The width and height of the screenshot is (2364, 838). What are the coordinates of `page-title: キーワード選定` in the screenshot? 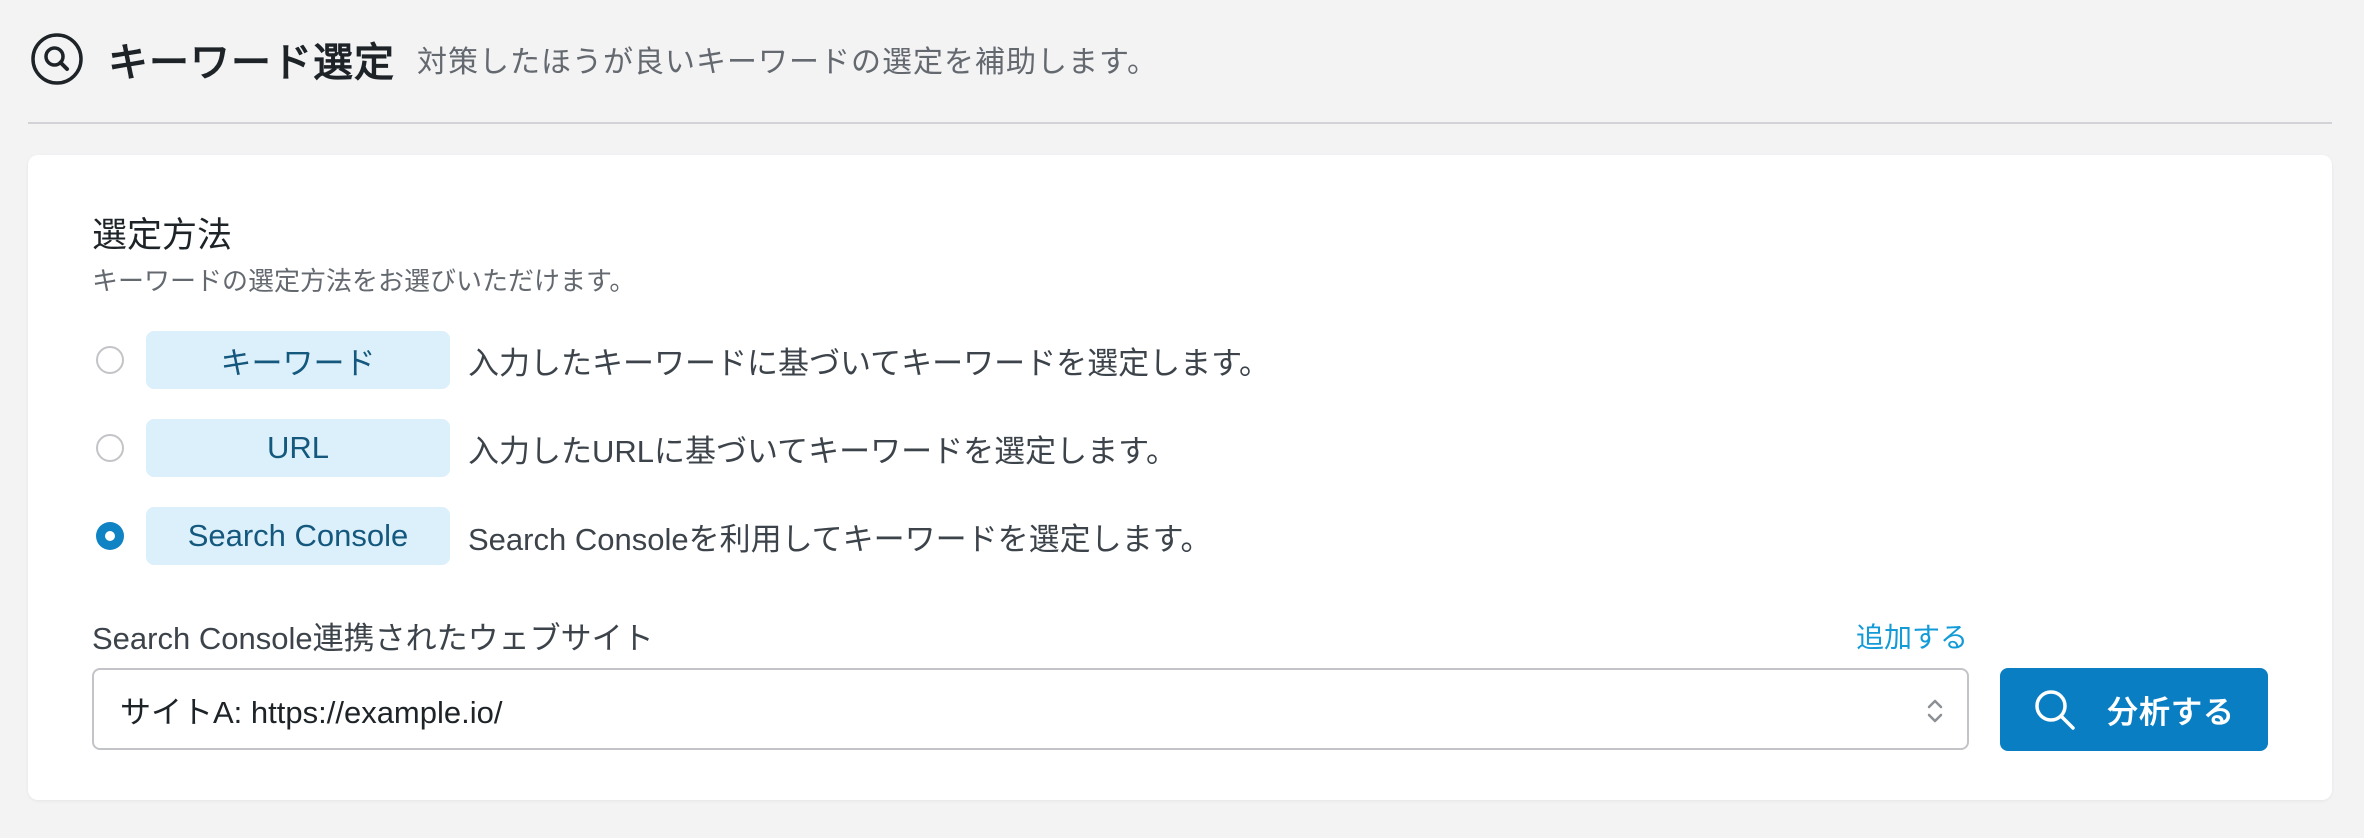 It's located at (251, 63).